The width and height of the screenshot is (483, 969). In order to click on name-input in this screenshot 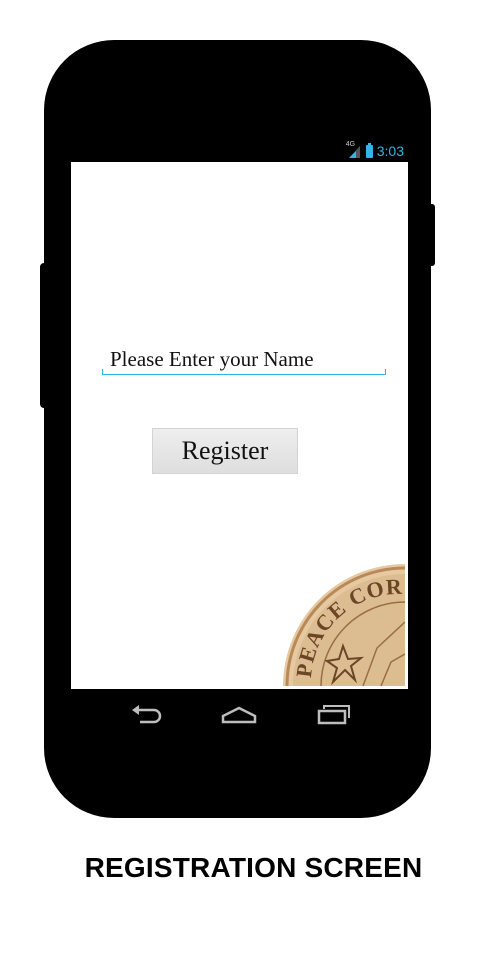, I will do `click(244, 360)`.